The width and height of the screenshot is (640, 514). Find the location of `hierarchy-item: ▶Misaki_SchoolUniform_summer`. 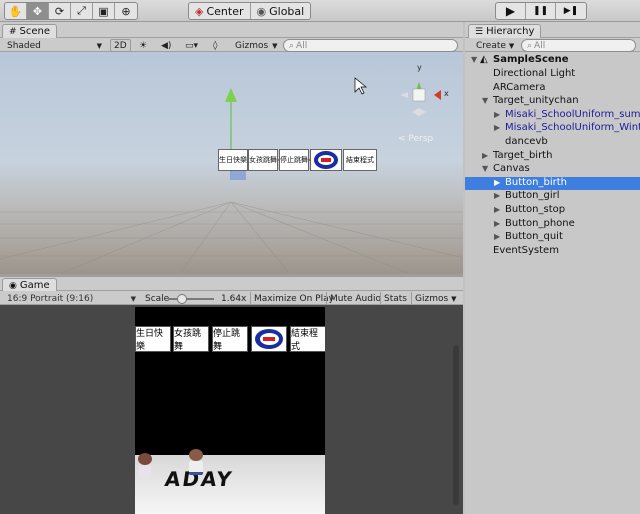

hierarchy-item: ▶Misaki_SchoolUniform_summer is located at coordinates (552, 115).